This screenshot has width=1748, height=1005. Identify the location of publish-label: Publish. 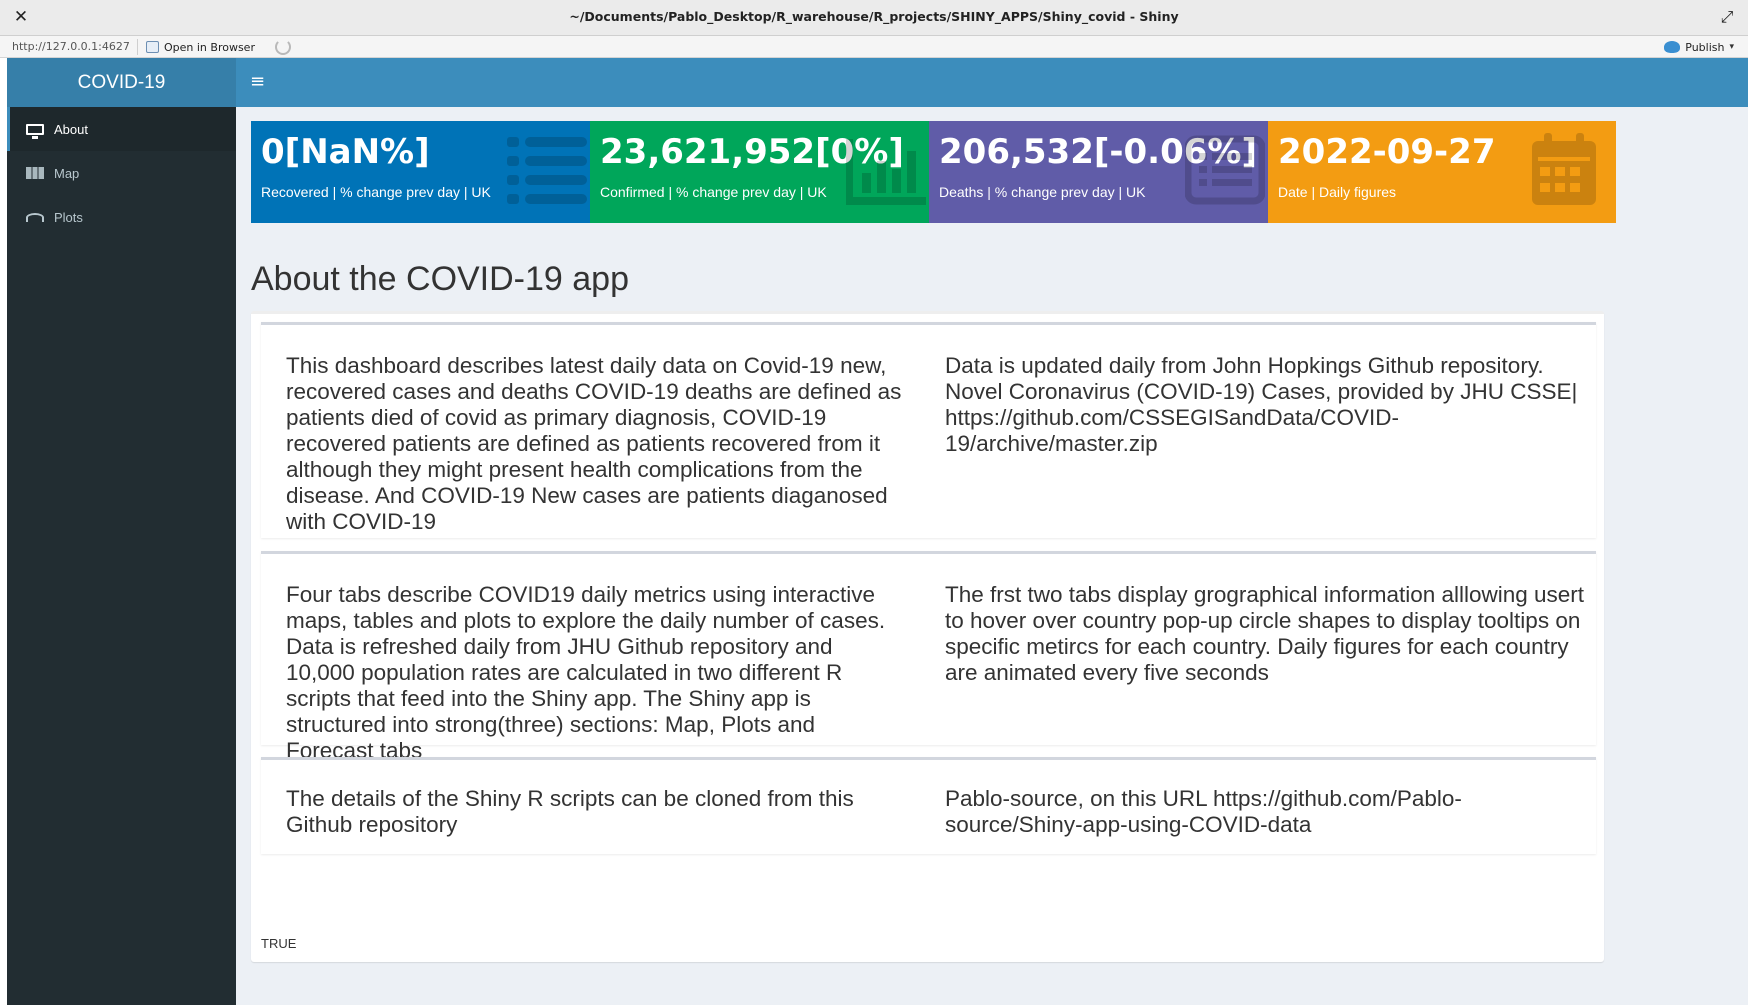
(1705, 47).